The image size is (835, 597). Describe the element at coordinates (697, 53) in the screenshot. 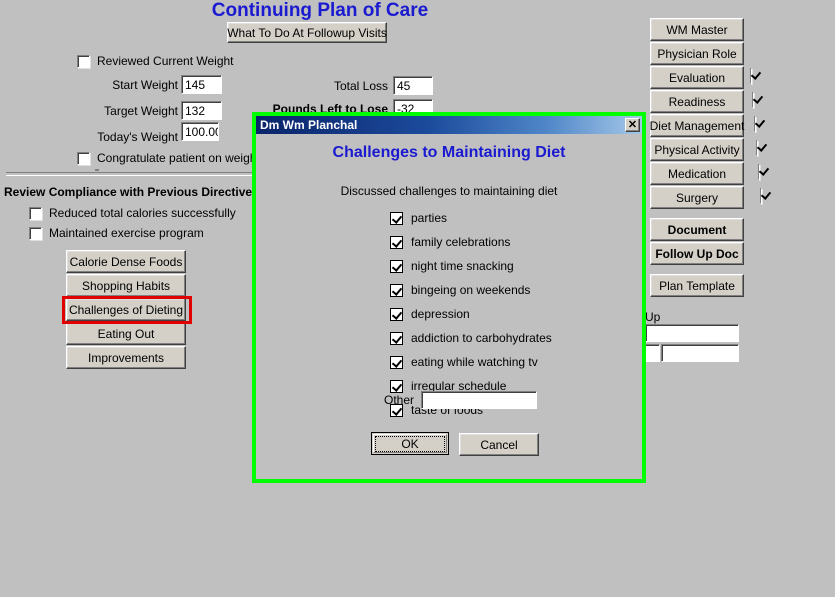

I see `sidebar-button-physician-role: Physician Role` at that location.